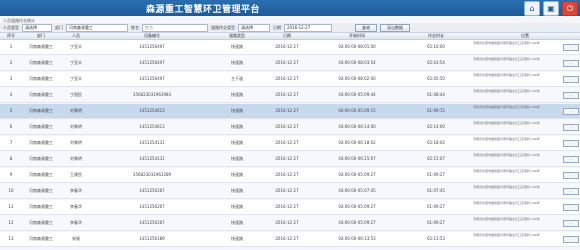  Describe the element at coordinates (357, 46) in the screenshot. I see `cell-start: 04:00:00-08:01:00` at that location.